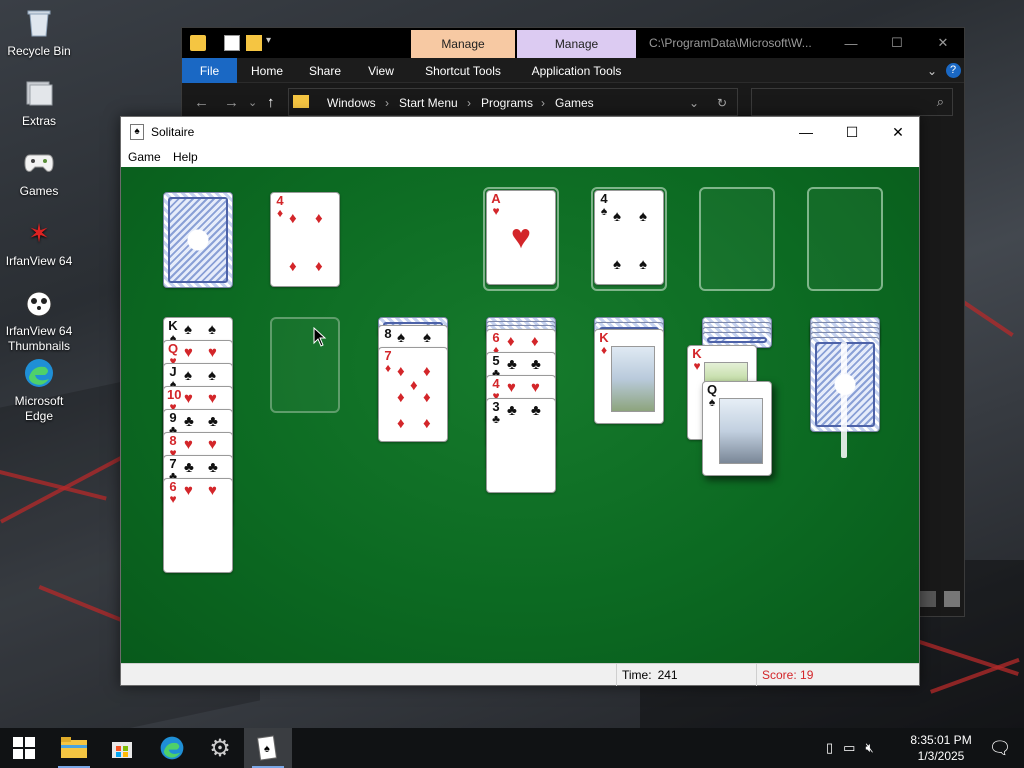 This screenshot has height=768, width=1024. I want to click on settings-gear-icon: ⚙, so click(220, 748).